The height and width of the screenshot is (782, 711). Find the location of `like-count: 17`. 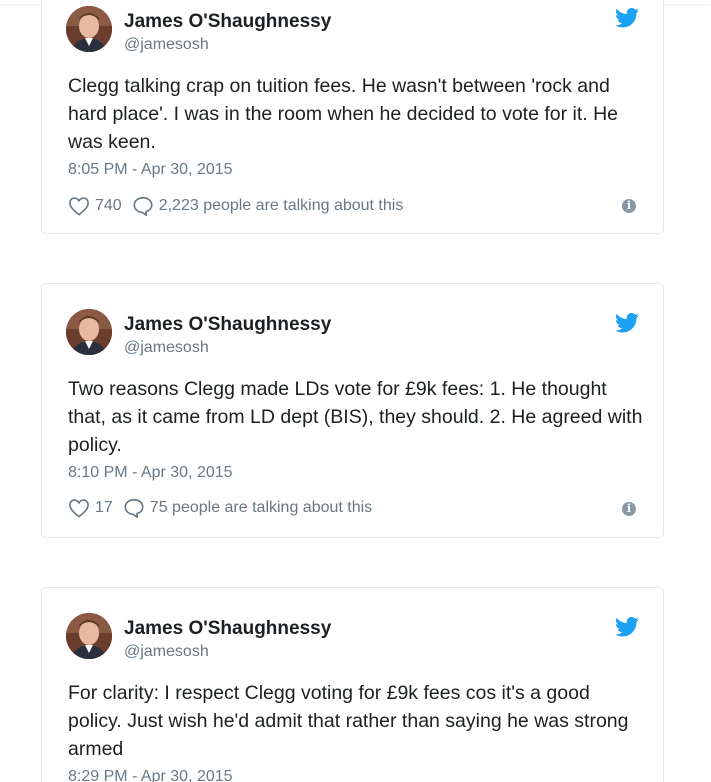

like-count: 17 is located at coordinates (104, 507).